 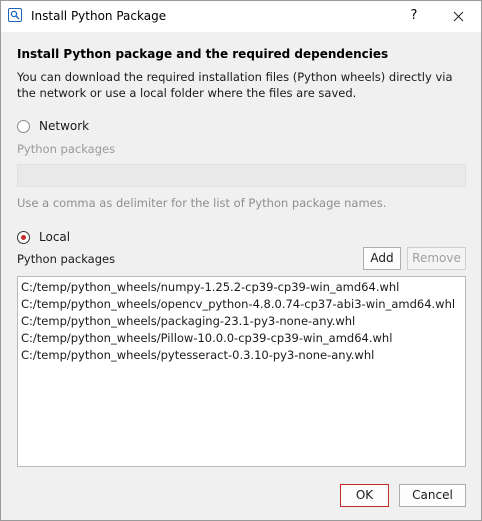 I want to click on local-label: Local, so click(x=55, y=237).